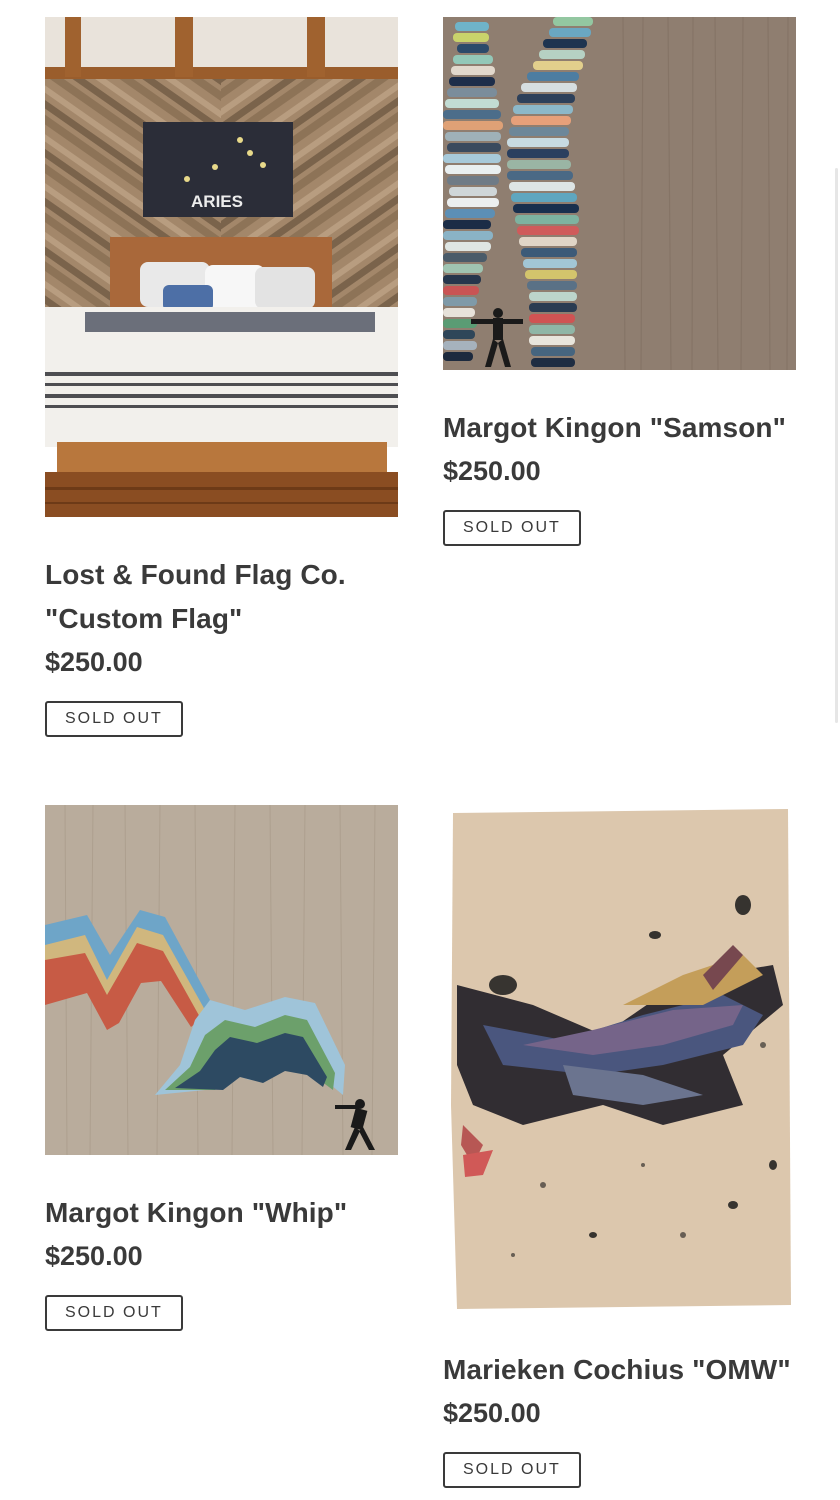 The image size is (840, 1500). I want to click on scrollbar, so click(836, 445).